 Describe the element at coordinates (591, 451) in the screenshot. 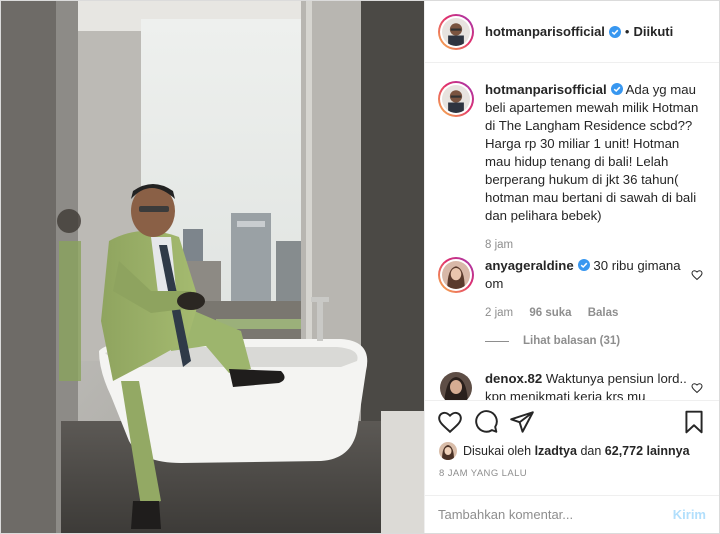

I see `likes-connector: dan` at that location.